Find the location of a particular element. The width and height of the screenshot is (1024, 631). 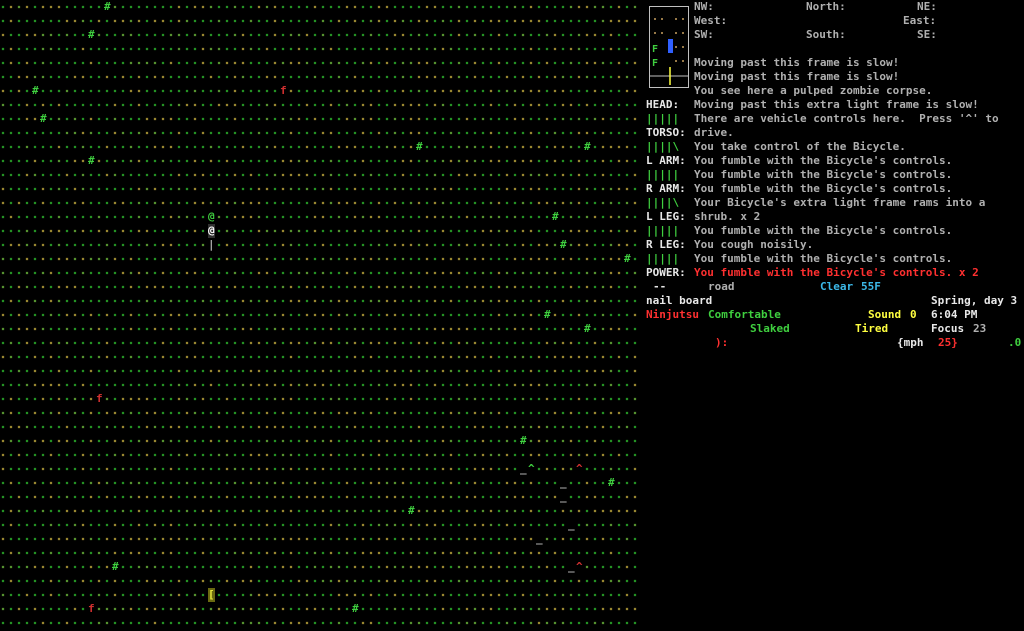

speed-tail: .0 is located at coordinates (1015, 342).